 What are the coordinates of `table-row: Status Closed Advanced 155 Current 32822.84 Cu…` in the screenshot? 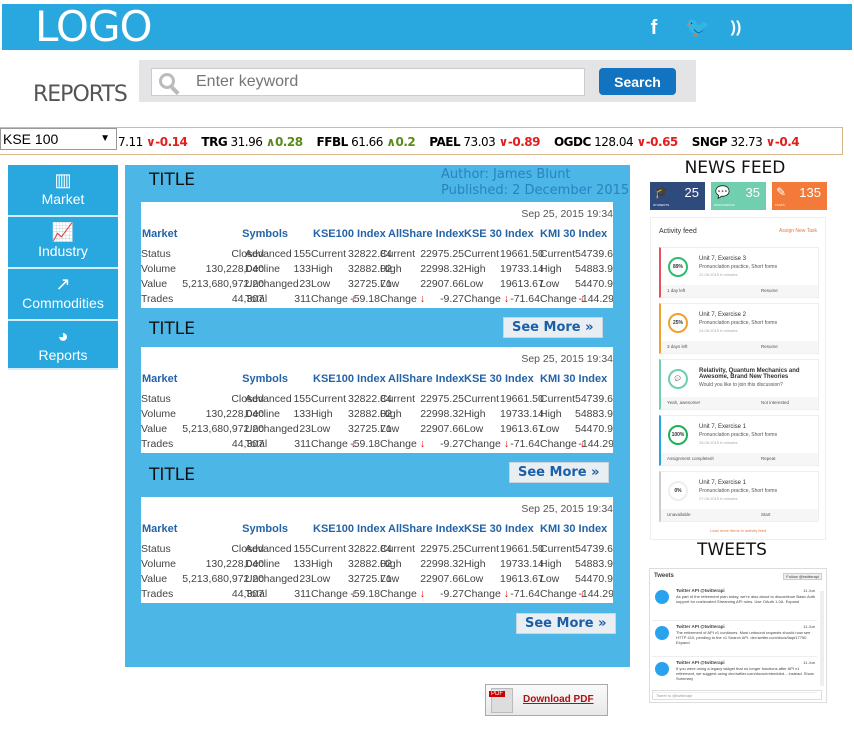 It's located at (377, 400).